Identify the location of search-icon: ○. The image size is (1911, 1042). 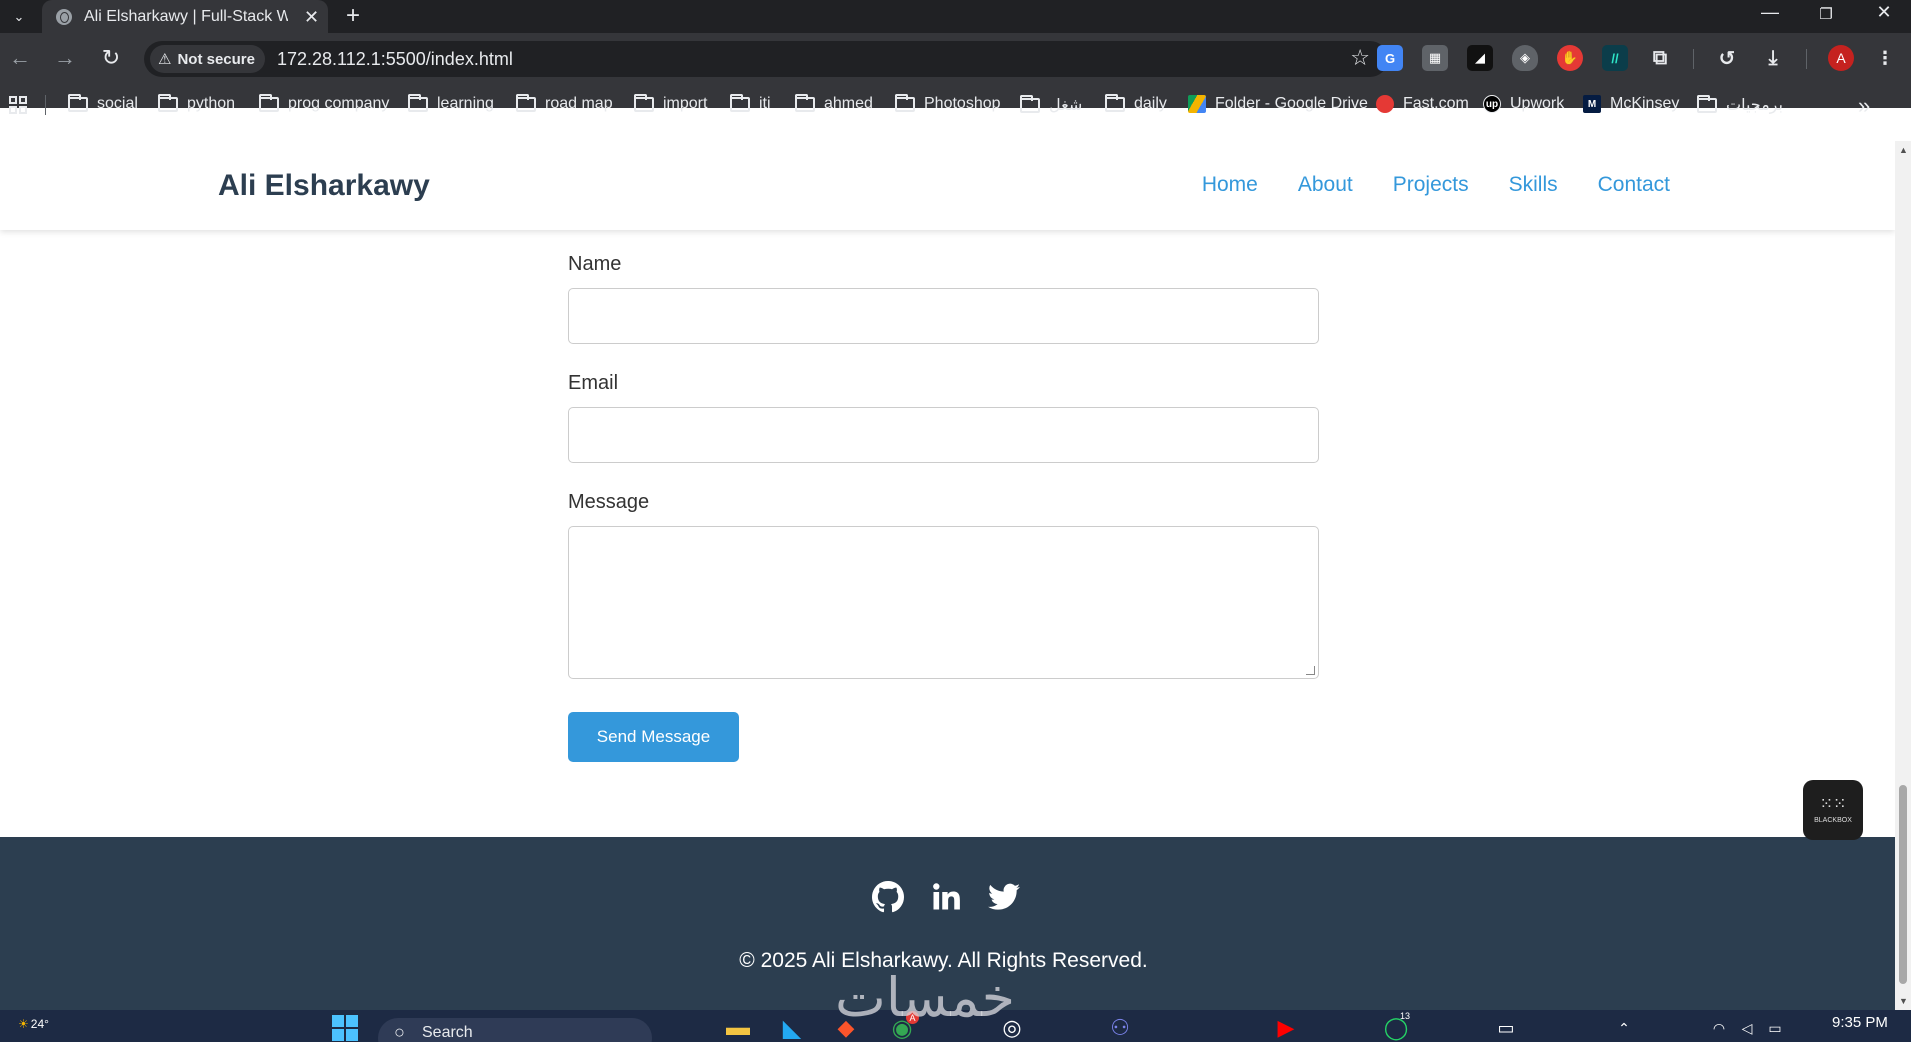
(399, 1032).